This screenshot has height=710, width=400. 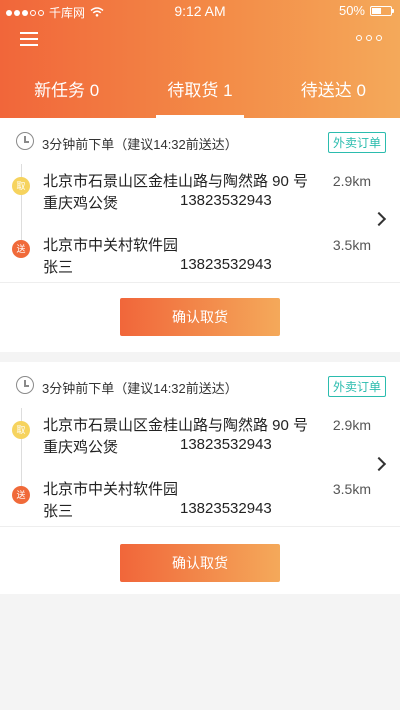 I want to click on order-tabs: 新任务 0 待取货 1 待送达 0, so click(x=200, y=97).